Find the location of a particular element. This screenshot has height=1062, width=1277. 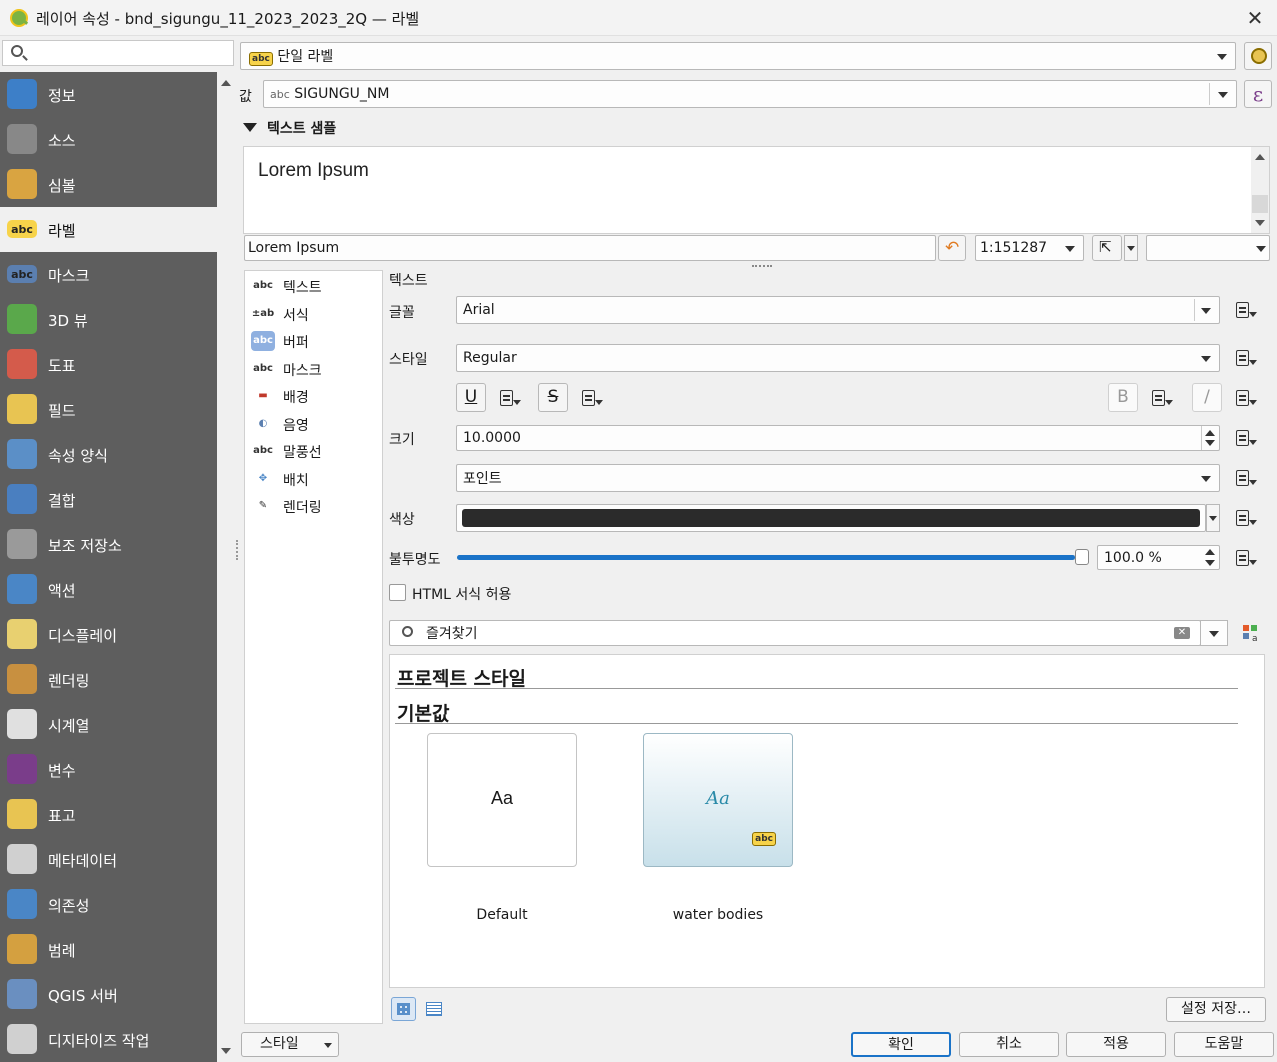

label-tab-shadow: ◐ 음영 is located at coordinates (315, 424).